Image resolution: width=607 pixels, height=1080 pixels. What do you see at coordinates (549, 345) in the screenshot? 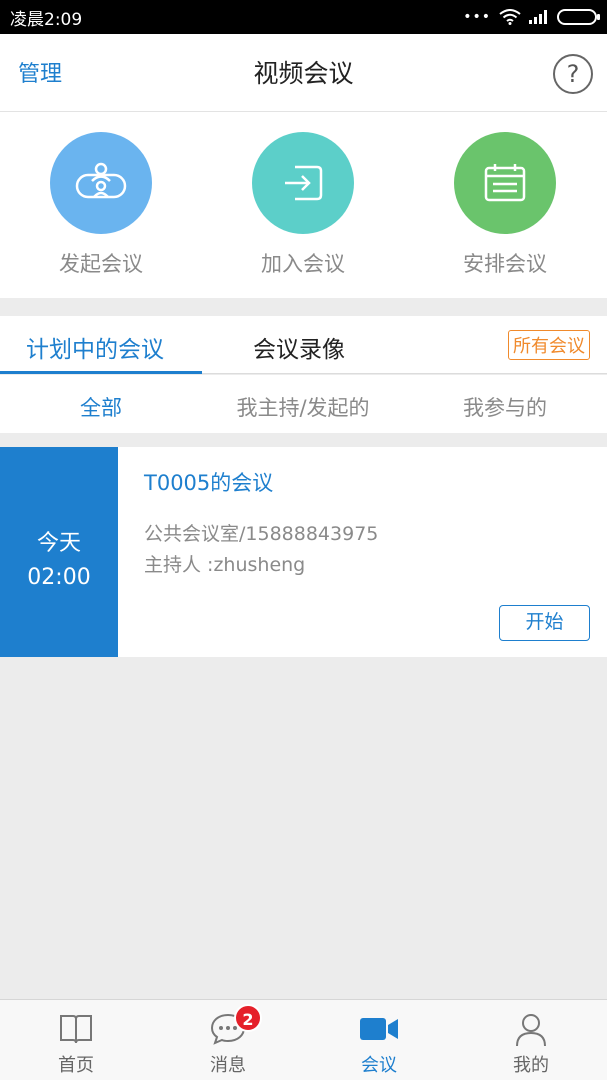
I see `all-meetings-button: 所有会议` at bounding box center [549, 345].